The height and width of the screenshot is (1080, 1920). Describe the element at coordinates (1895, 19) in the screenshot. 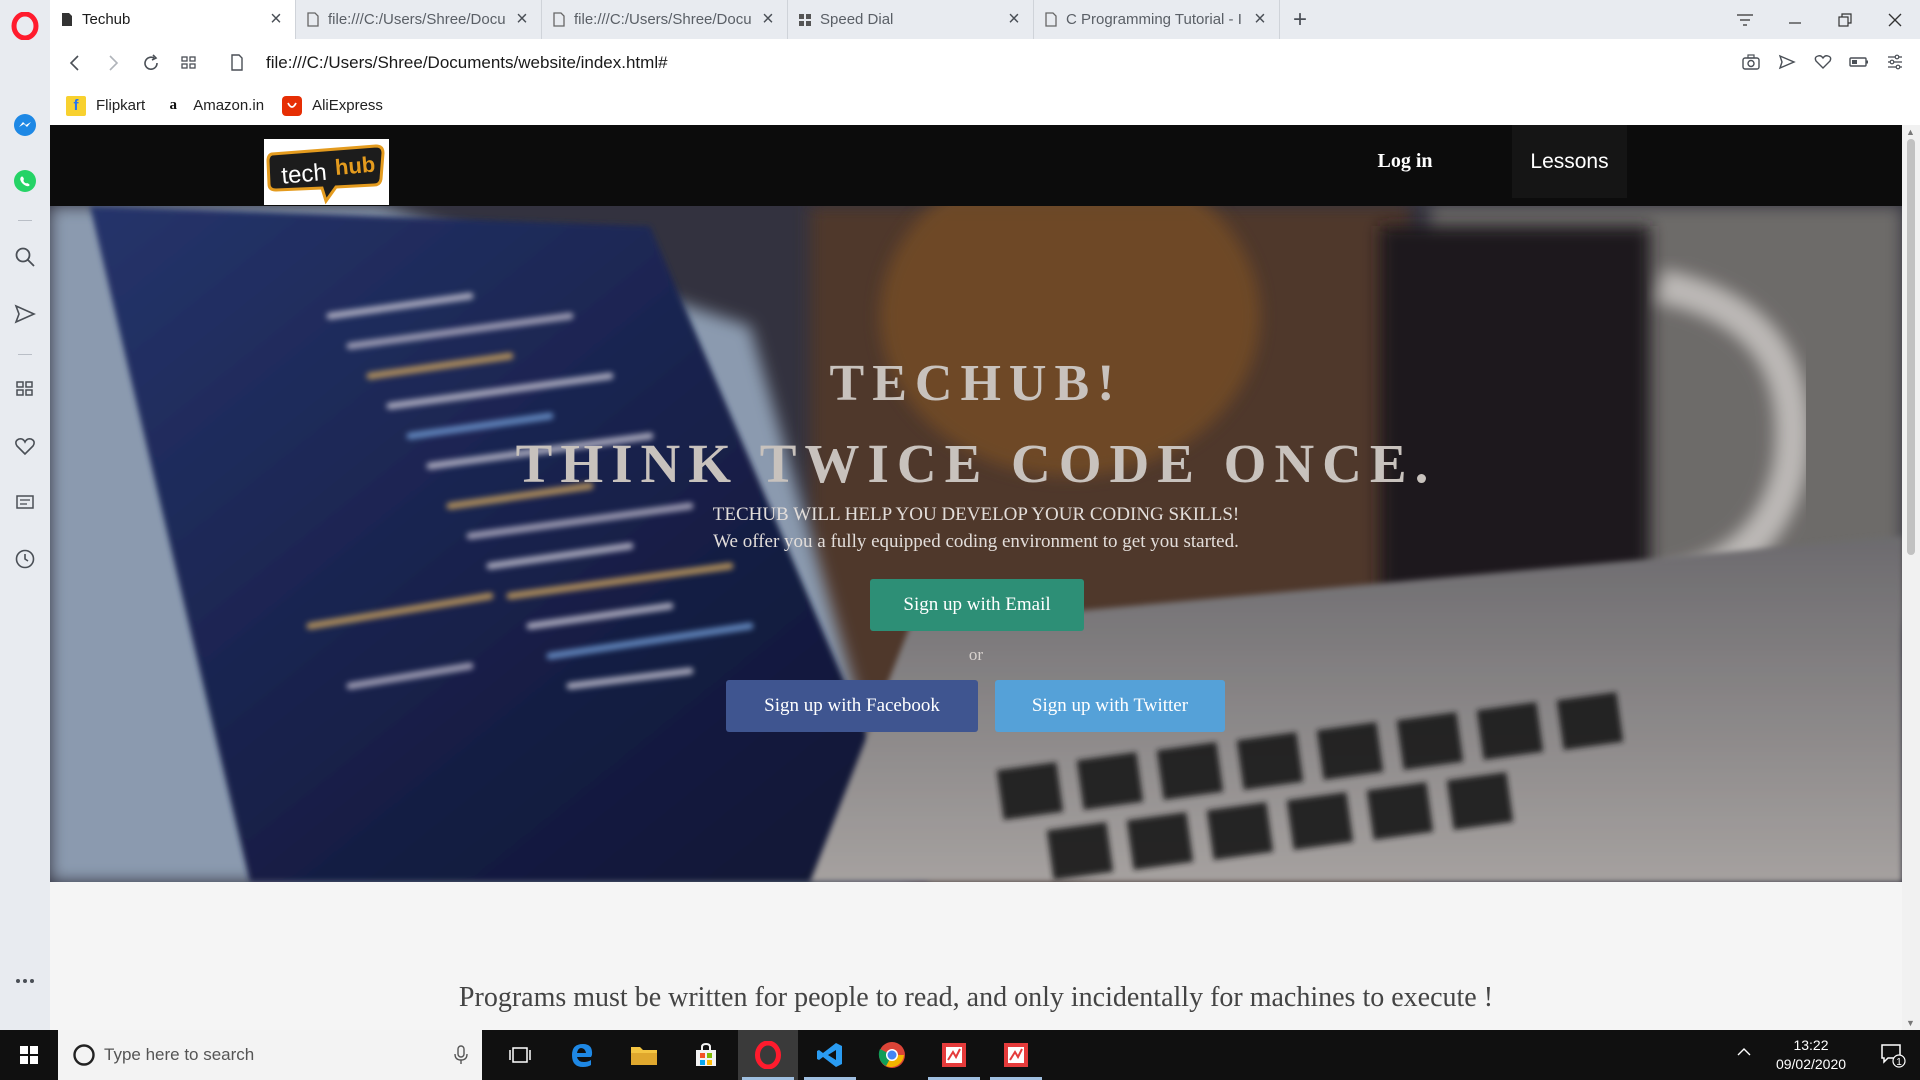

I see `close-window-icon` at that location.